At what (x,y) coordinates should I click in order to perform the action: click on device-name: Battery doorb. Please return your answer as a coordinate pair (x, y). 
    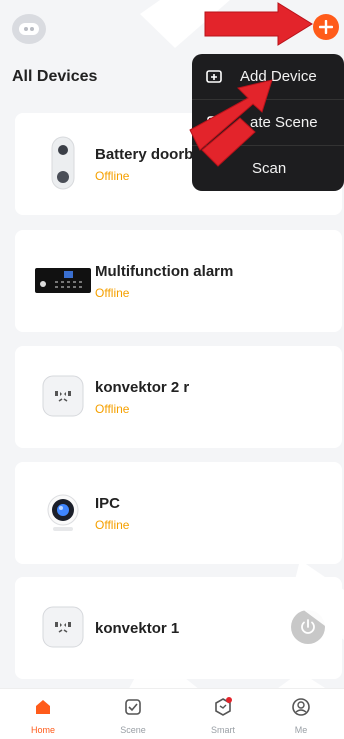
    Looking at the image, I should click on (144, 154).